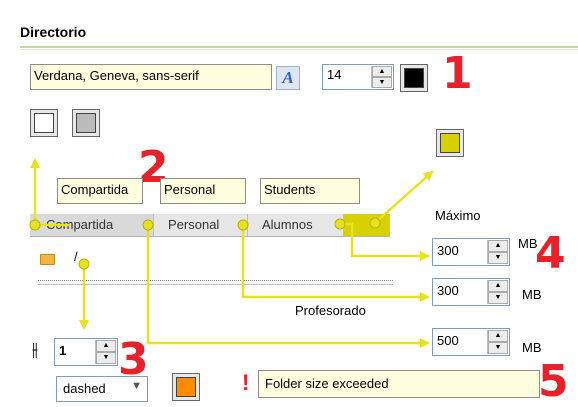  I want to click on arrow-personal-to-teachers, so click(335, 263).